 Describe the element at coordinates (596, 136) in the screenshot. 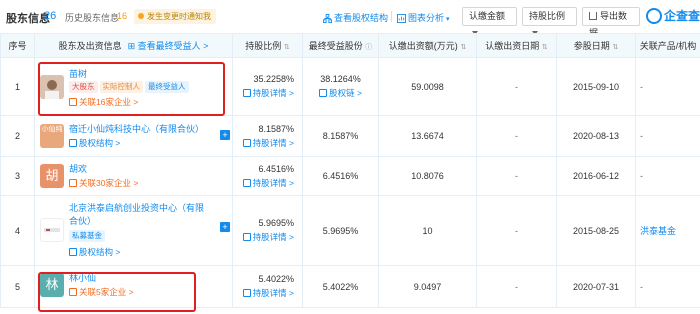

I see `join-date-cell: 2020-08-13` at that location.